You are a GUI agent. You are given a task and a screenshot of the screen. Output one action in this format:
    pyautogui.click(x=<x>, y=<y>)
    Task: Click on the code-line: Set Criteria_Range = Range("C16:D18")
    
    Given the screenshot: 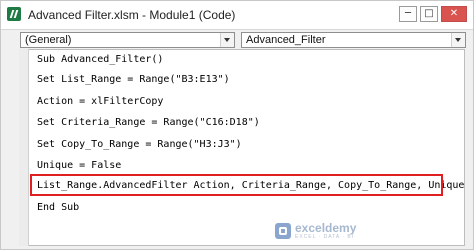 What is the action you would take?
    pyautogui.click(x=148, y=122)
    